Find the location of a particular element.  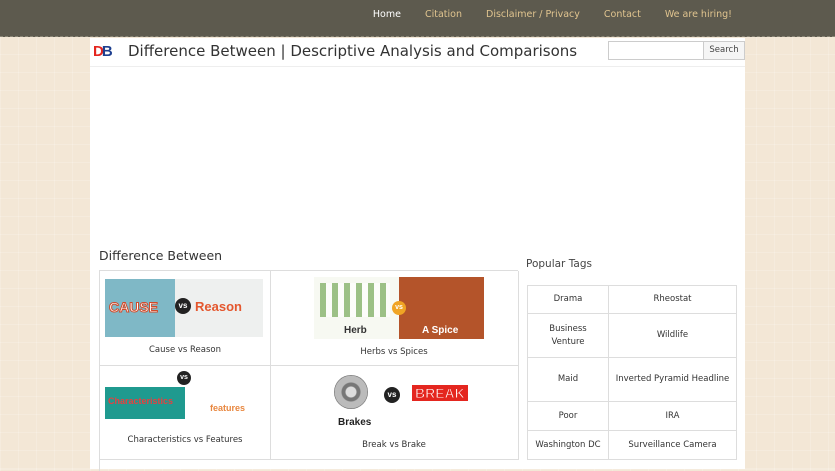

search-button: Search is located at coordinates (724, 50).